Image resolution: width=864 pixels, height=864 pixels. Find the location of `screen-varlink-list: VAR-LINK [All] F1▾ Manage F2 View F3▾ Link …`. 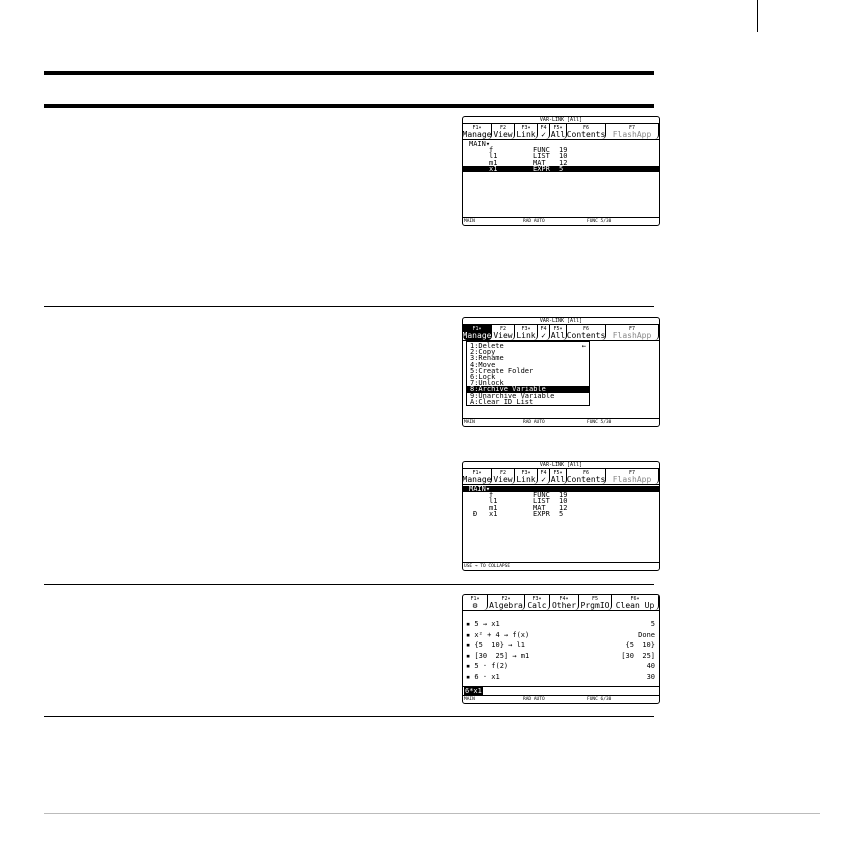

screen-varlink-list: VAR-LINK [All] F1▾ Manage F2 View F3▾ Link … is located at coordinates (561, 171).